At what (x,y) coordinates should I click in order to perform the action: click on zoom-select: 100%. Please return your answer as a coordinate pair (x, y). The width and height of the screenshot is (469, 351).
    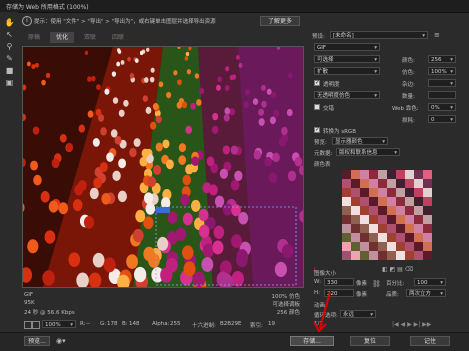
    Looking at the image, I should click on (59, 324).